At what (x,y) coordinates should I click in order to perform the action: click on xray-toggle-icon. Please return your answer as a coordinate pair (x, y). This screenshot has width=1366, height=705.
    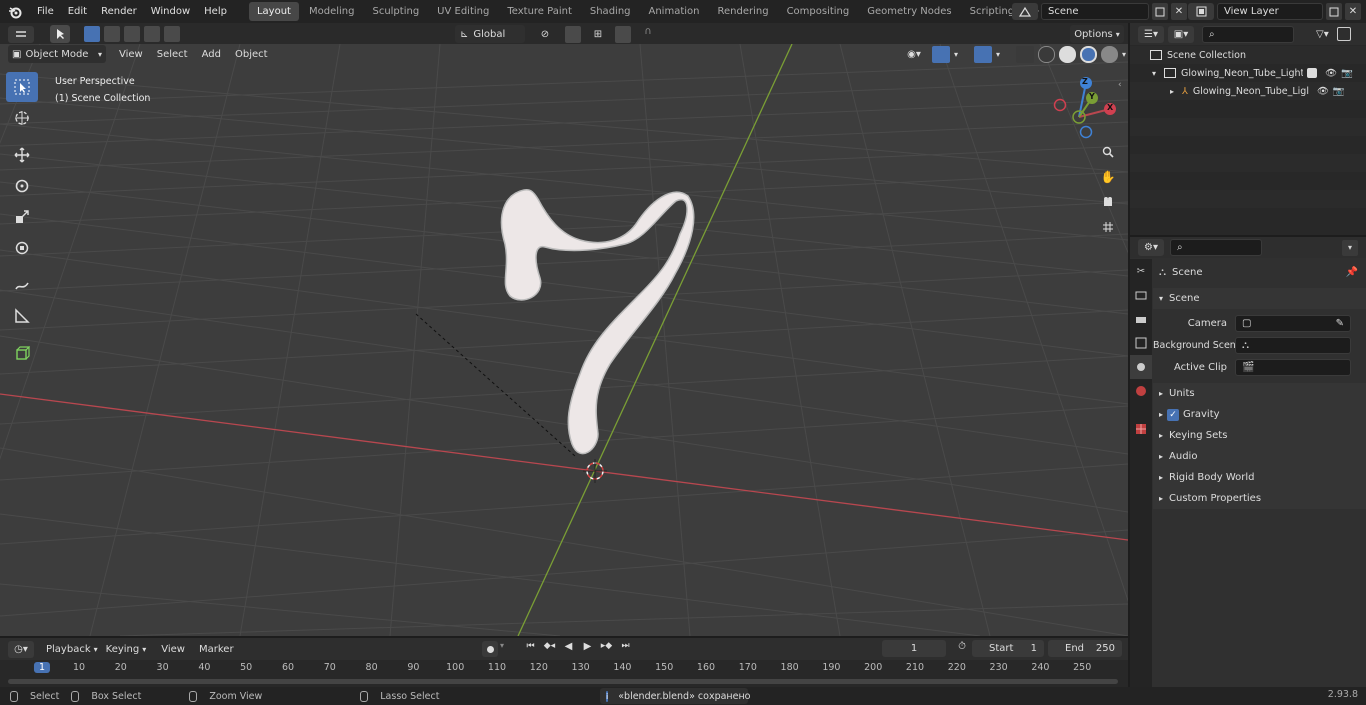
    Looking at the image, I should click on (1025, 54).